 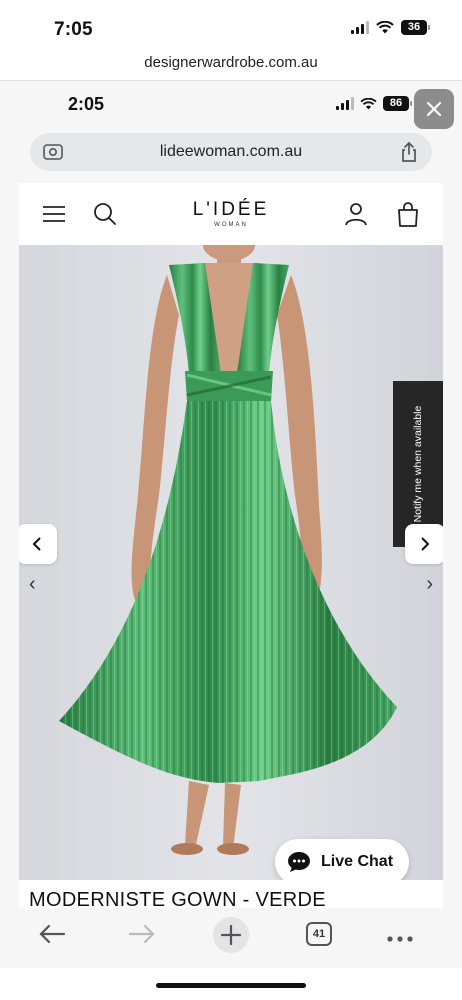 What do you see at coordinates (231, 985) in the screenshot?
I see `home-indicator` at bounding box center [231, 985].